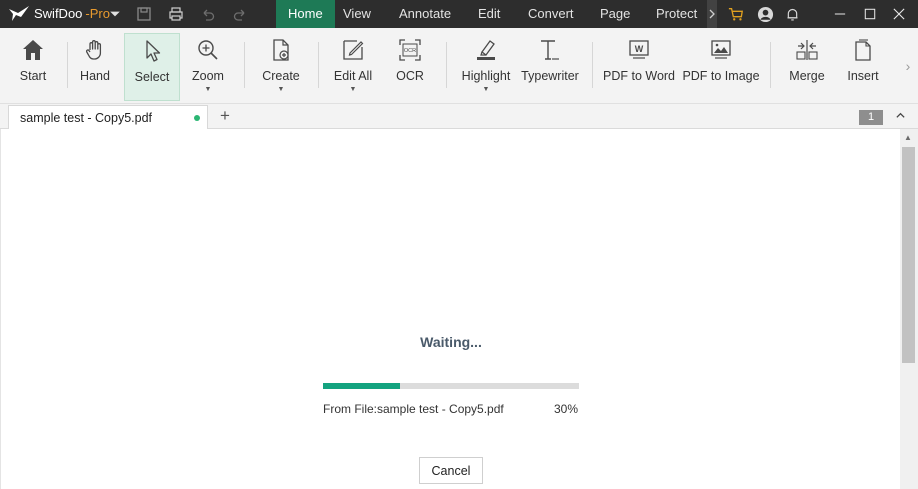  Describe the element at coordinates (721, 50) in the screenshot. I see `pdf-to-image-icon` at that location.